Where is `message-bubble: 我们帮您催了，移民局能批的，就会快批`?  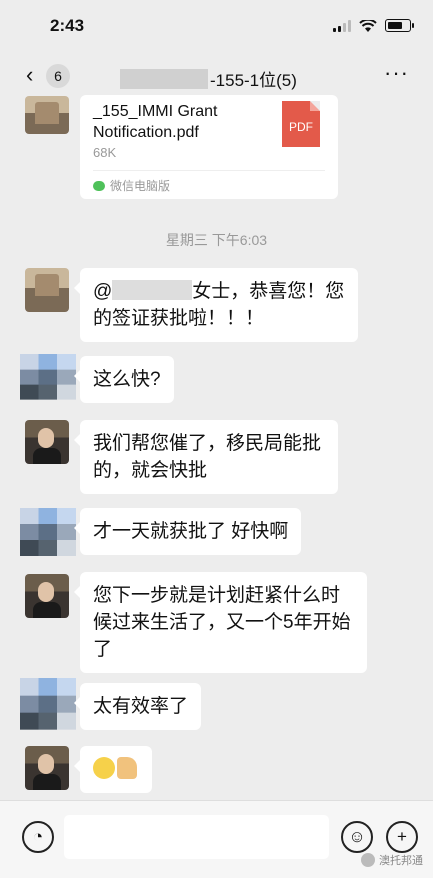 message-bubble: 我们帮您催了，移民局能批的，就会快批 is located at coordinates (206, 457).